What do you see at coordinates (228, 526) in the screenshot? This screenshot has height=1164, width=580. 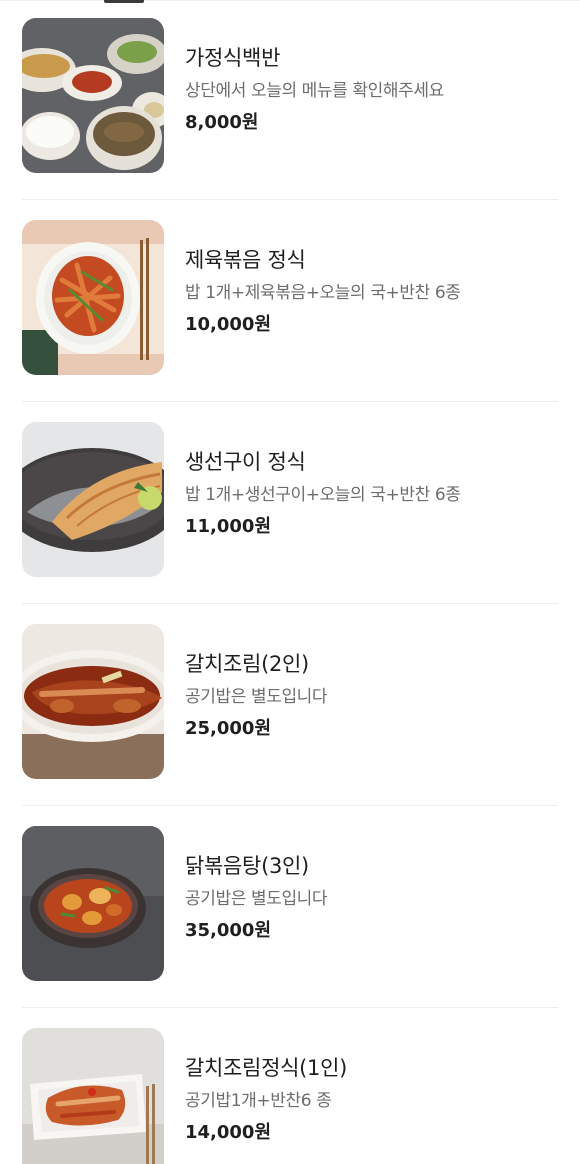 I see `menu-item-price: 11,000원` at bounding box center [228, 526].